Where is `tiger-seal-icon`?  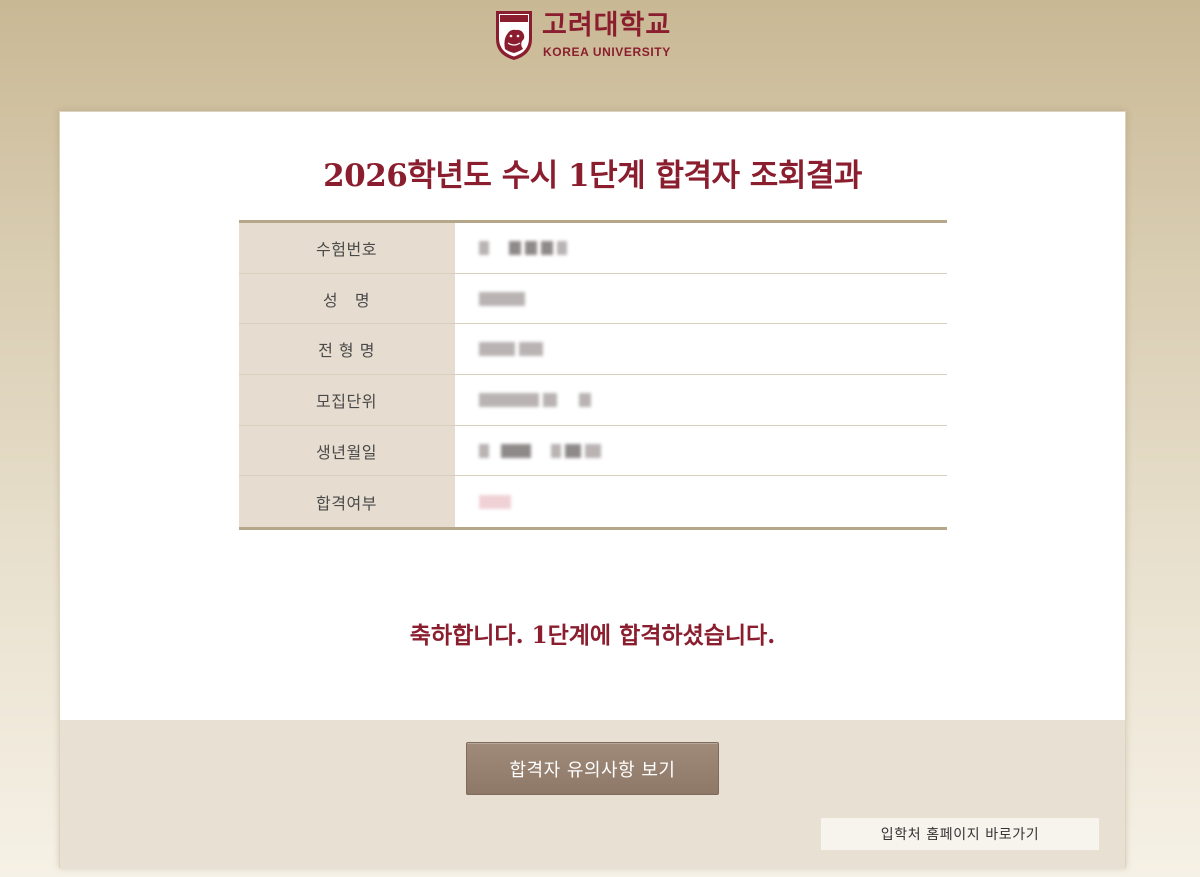 tiger-seal-icon is located at coordinates (514, 35).